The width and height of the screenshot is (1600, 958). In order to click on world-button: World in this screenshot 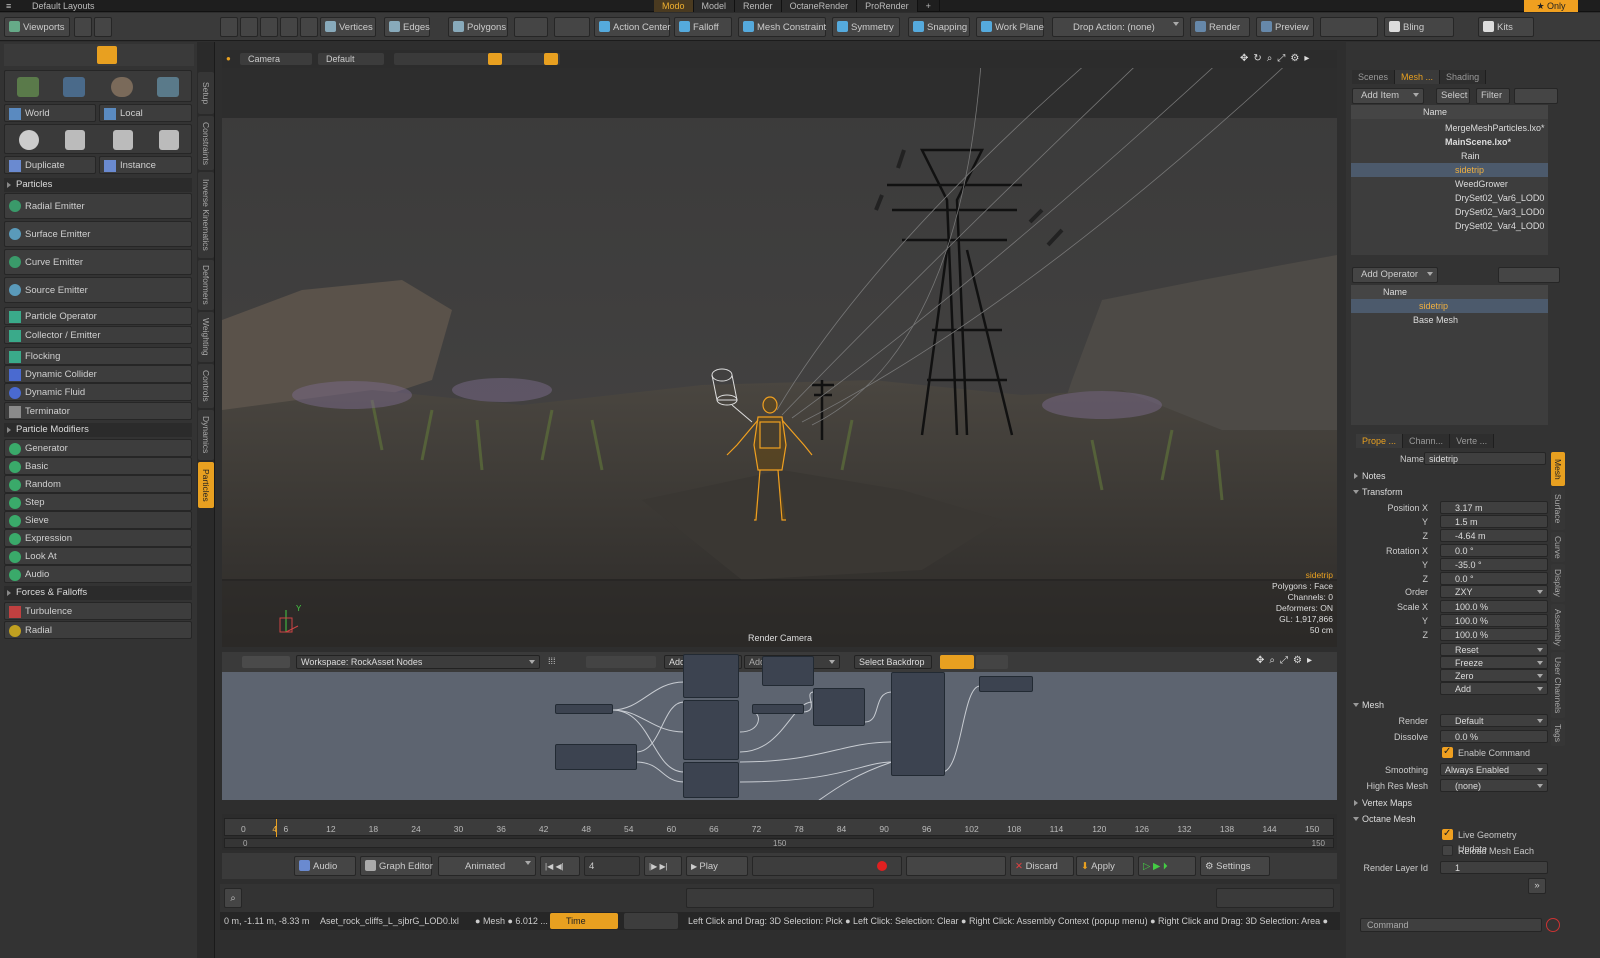, I will do `click(50, 113)`.